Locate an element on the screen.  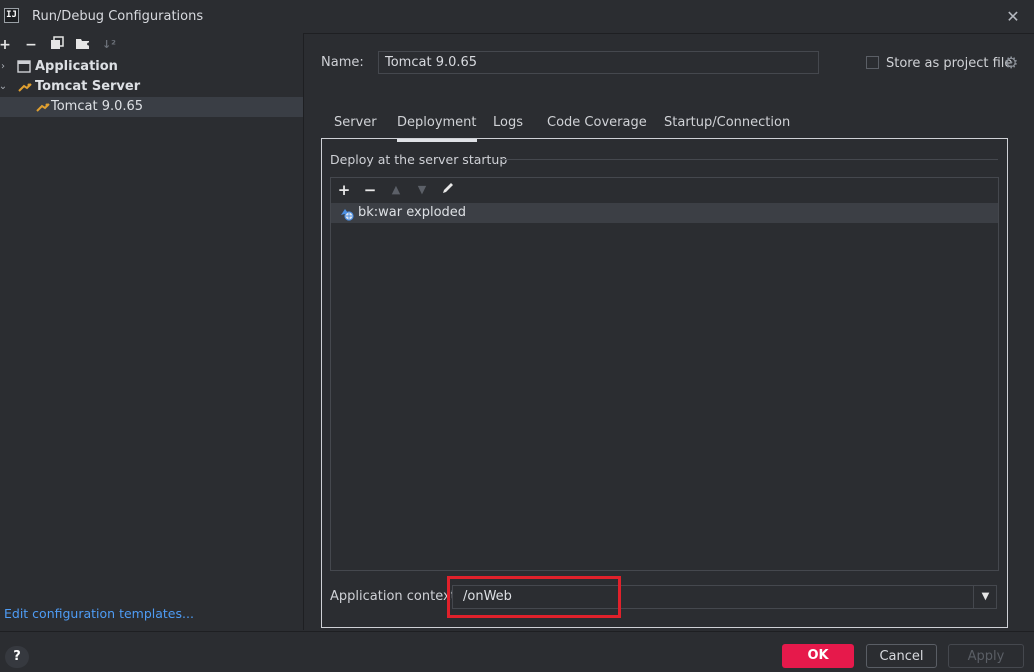
store-as-project-label: Store as project file is located at coordinates (949, 63).